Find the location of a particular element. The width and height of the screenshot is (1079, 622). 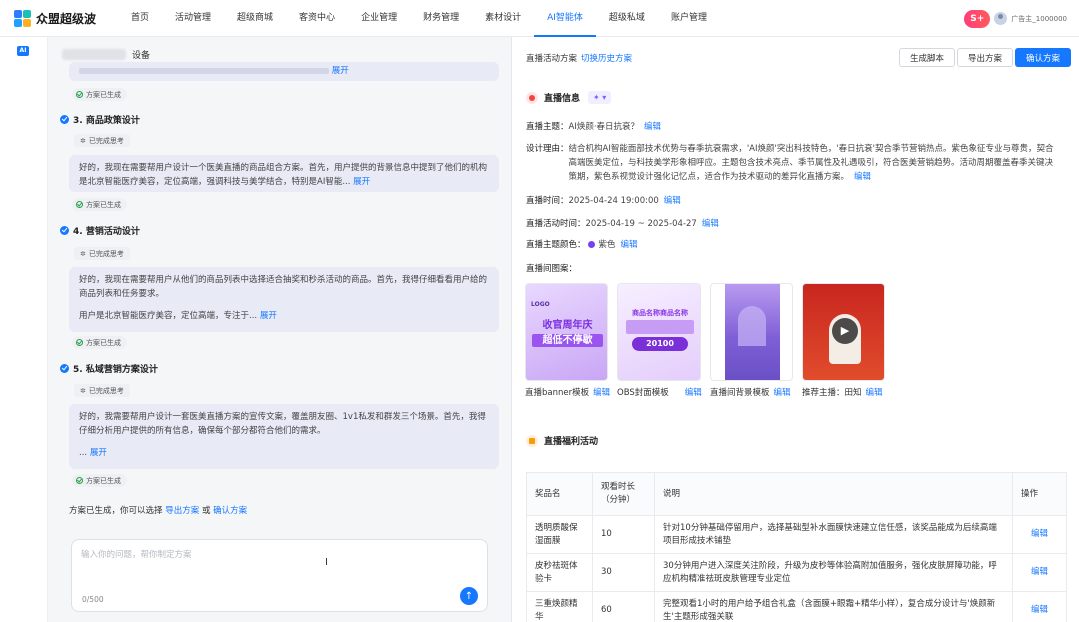

theme-color-swatch is located at coordinates (591, 244).